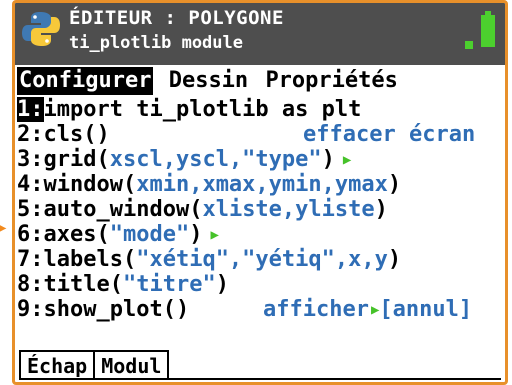 The height and width of the screenshot is (385, 512). What do you see at coordinates (30, 209) in the screenshot?
I see `item-number: 5:` at bounding box center [30, 209].